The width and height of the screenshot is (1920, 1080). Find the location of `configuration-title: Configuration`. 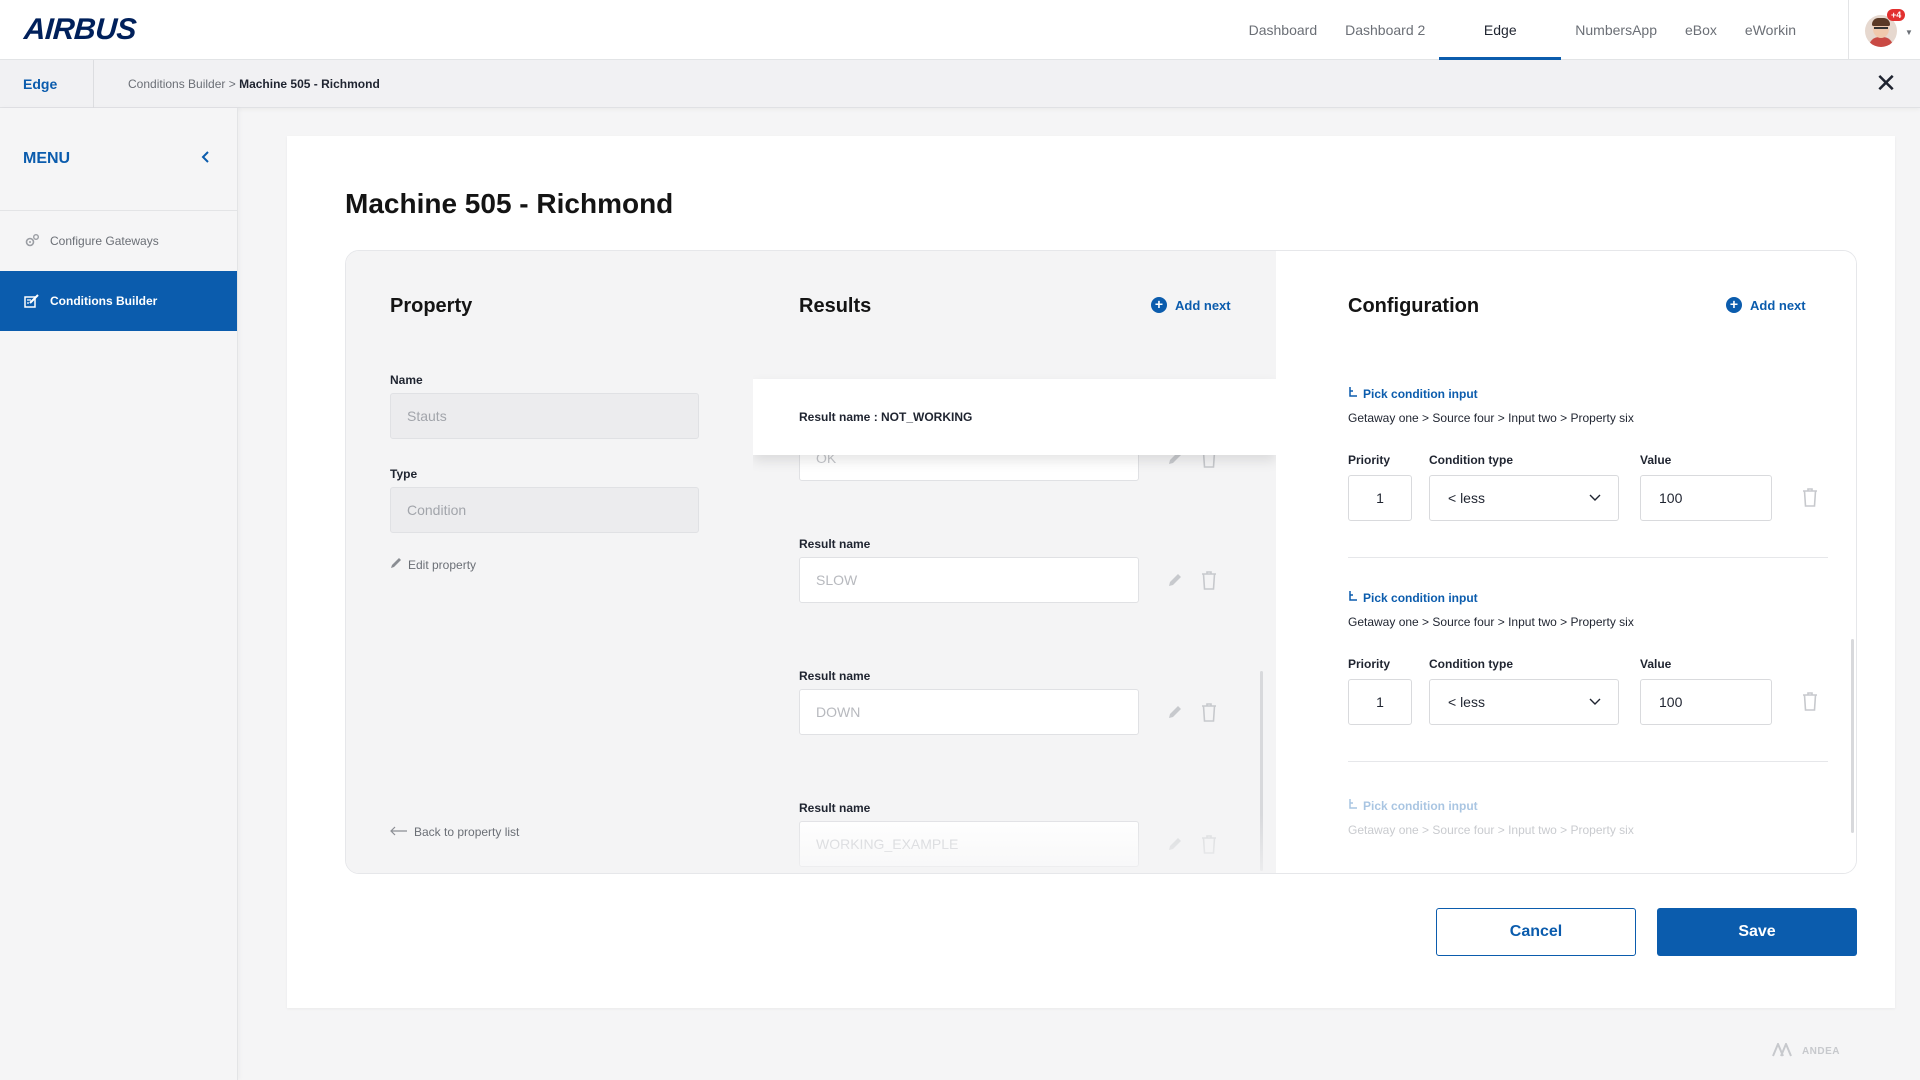

configuration-title: Configuration is located at coordinates (1414, 306).